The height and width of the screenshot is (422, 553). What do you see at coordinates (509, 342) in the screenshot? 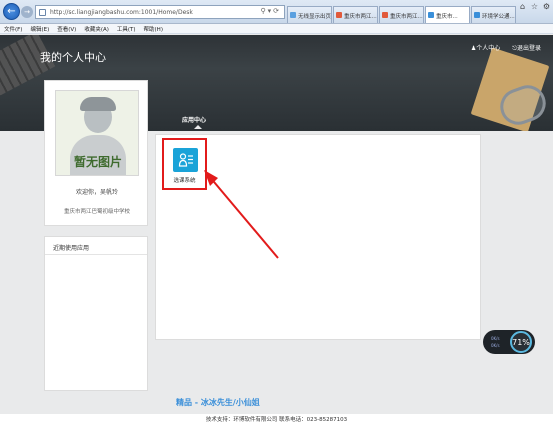
I see `network-speed-widget: 0K/s 0K/s 71%` at bounding box center [509, 342].